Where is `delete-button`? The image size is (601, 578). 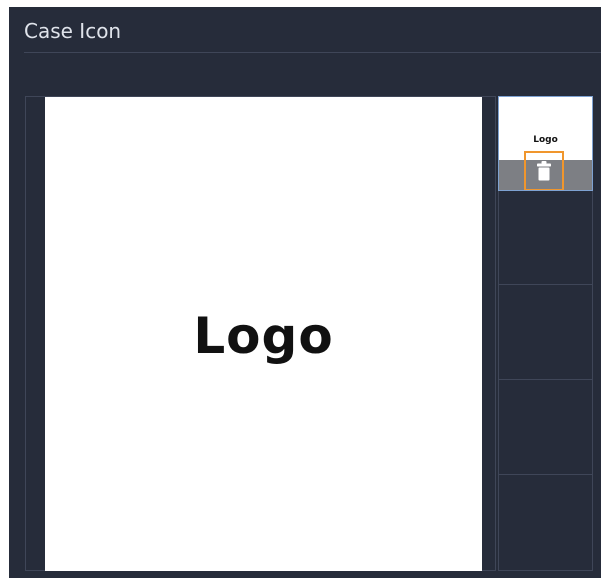 delete-button is located at coordinates (544, 170).